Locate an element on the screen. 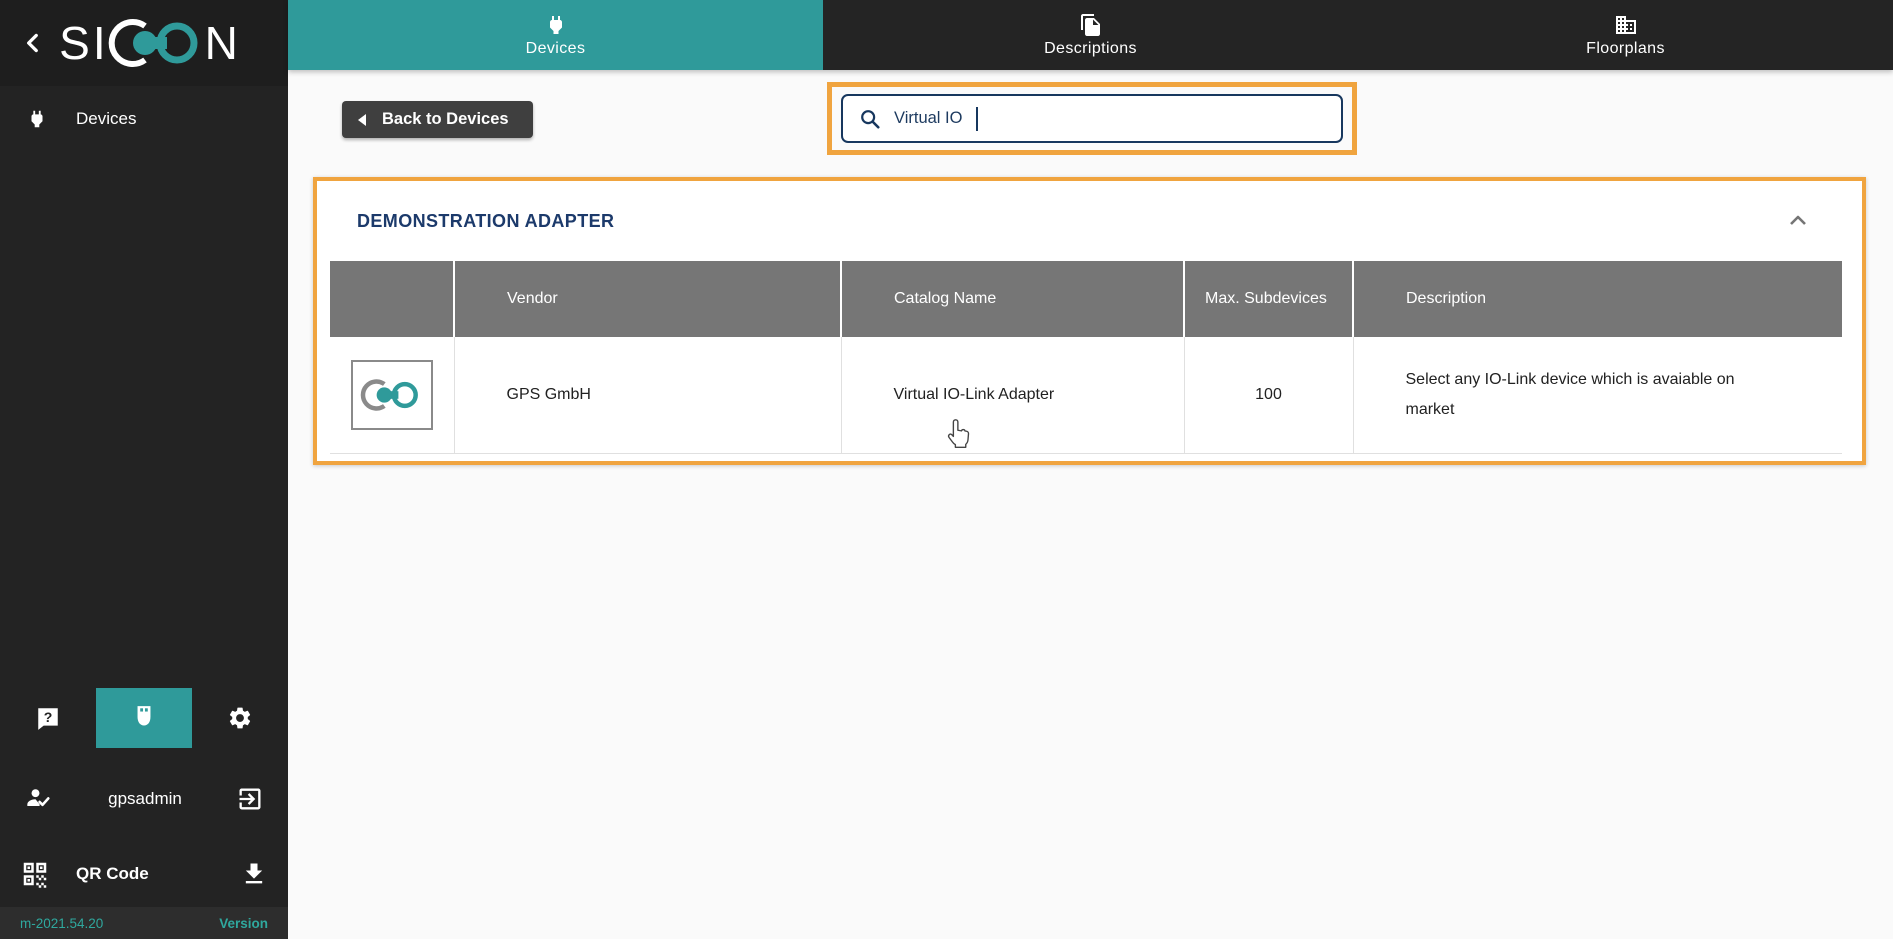  settings-button is located at coordinates (240, 718).